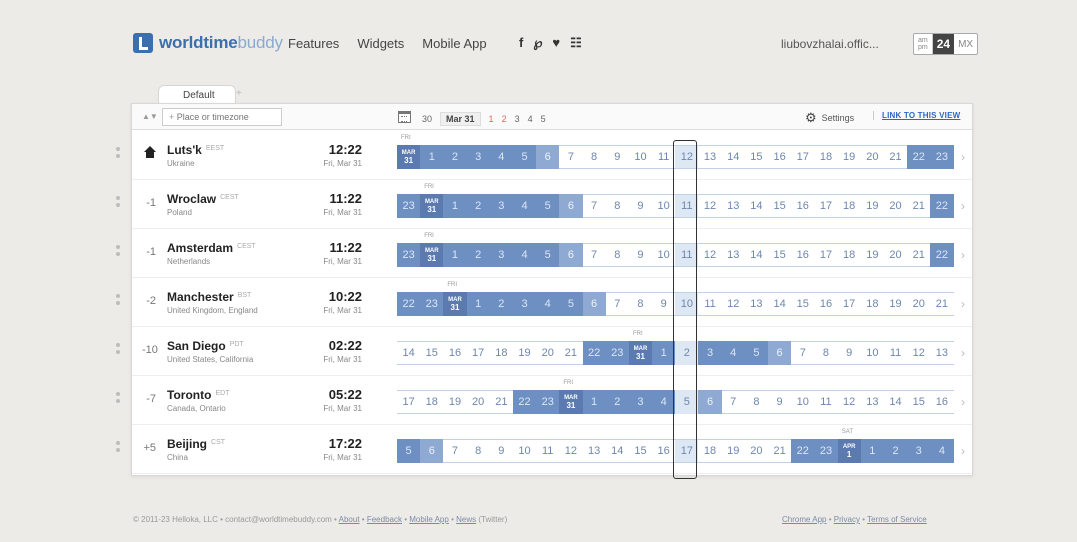  What do you see at coordinates (685, 309) in the screenshot?
I see `time-selector-column` at bounding box center [685, 309].